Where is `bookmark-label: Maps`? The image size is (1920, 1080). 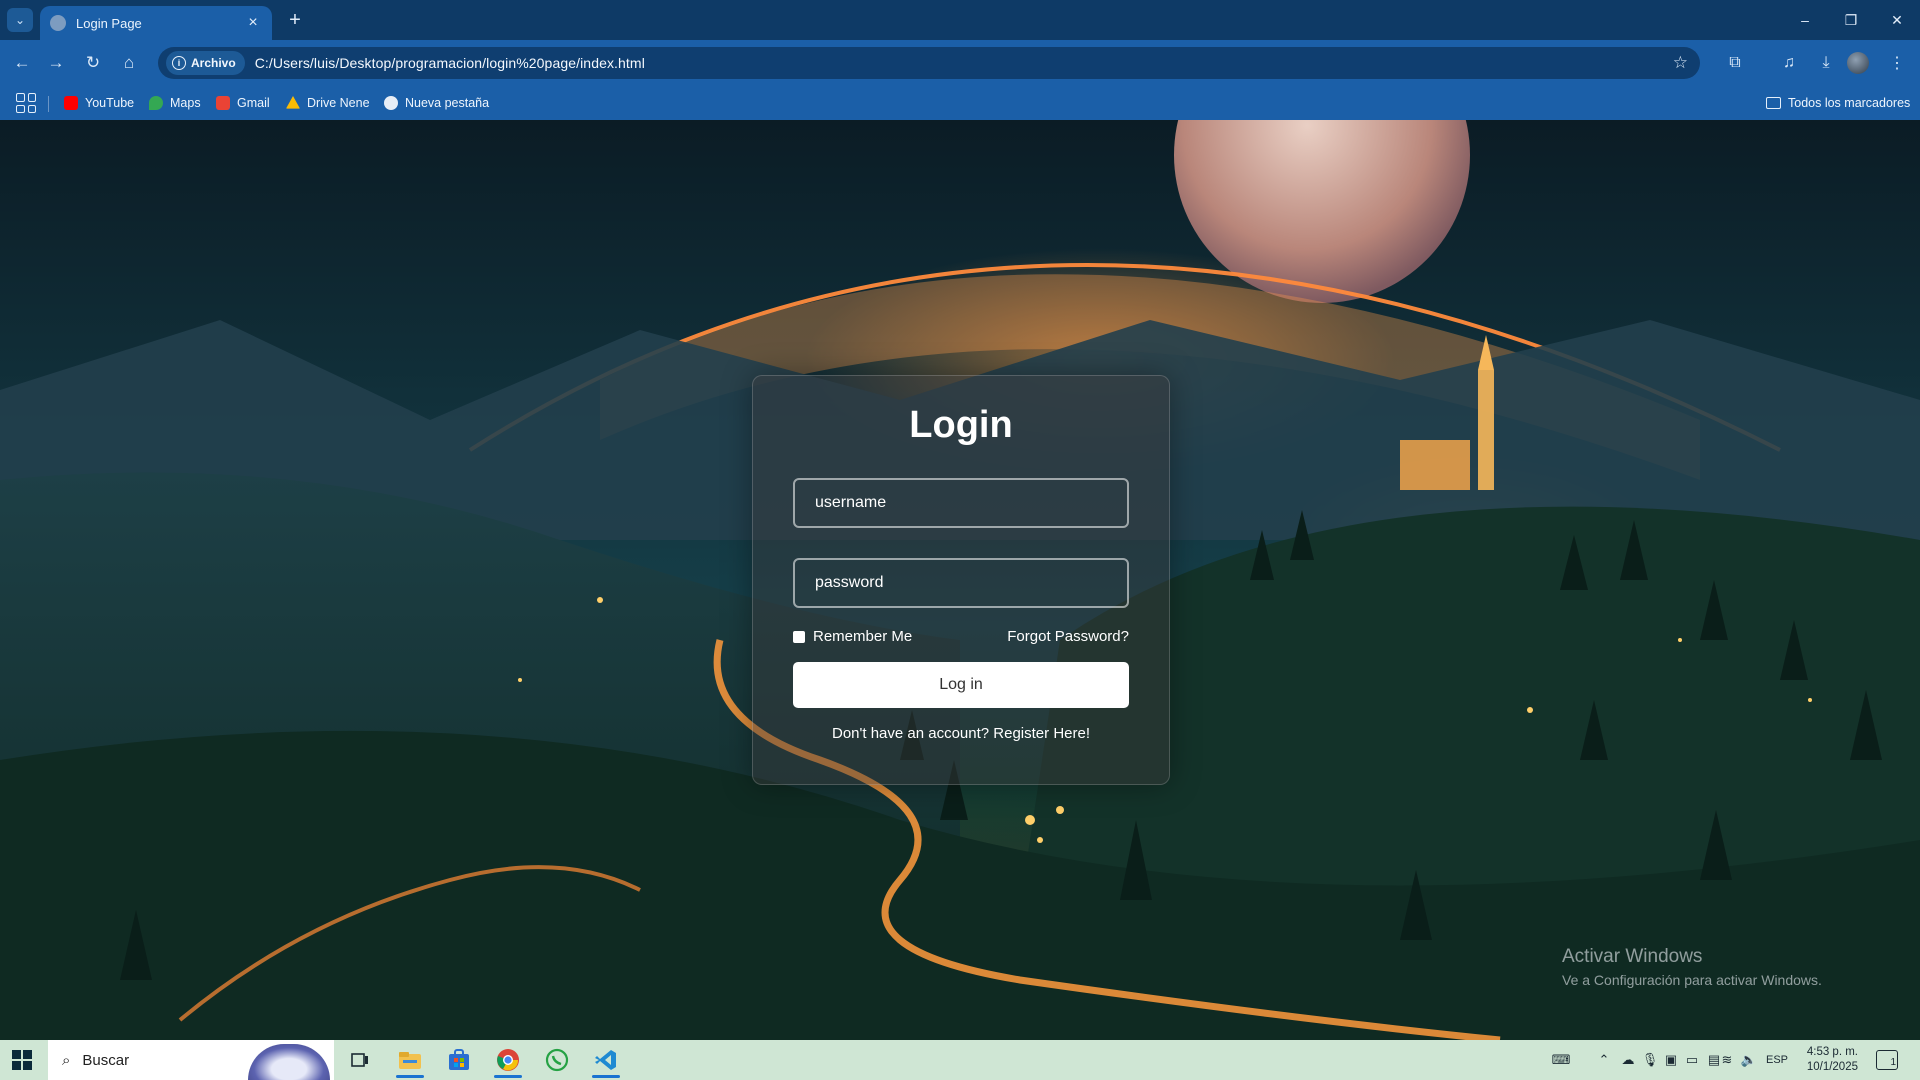 bookmark-label: Maps is located at coordinates (185, 103).